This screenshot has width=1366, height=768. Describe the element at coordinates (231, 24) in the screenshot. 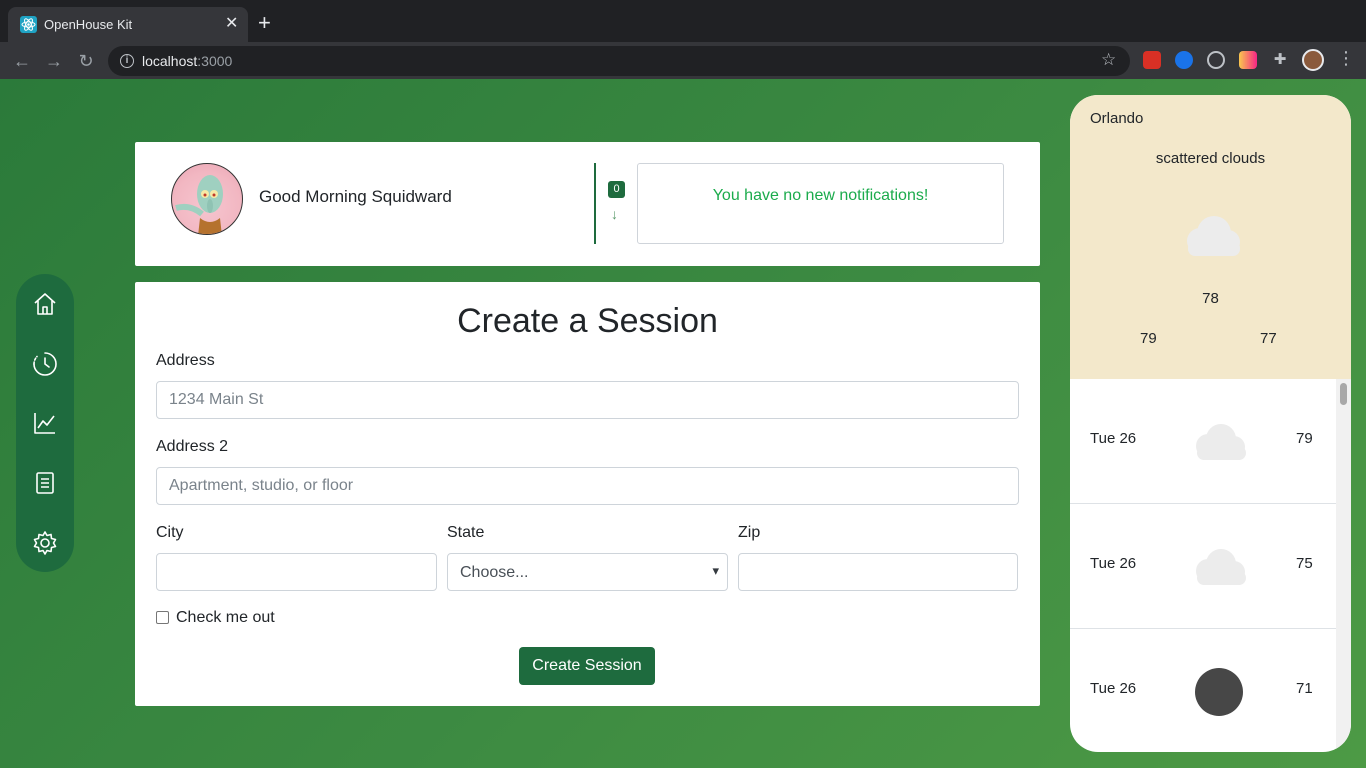

I see `close-tab-icon: ✕` at that location.